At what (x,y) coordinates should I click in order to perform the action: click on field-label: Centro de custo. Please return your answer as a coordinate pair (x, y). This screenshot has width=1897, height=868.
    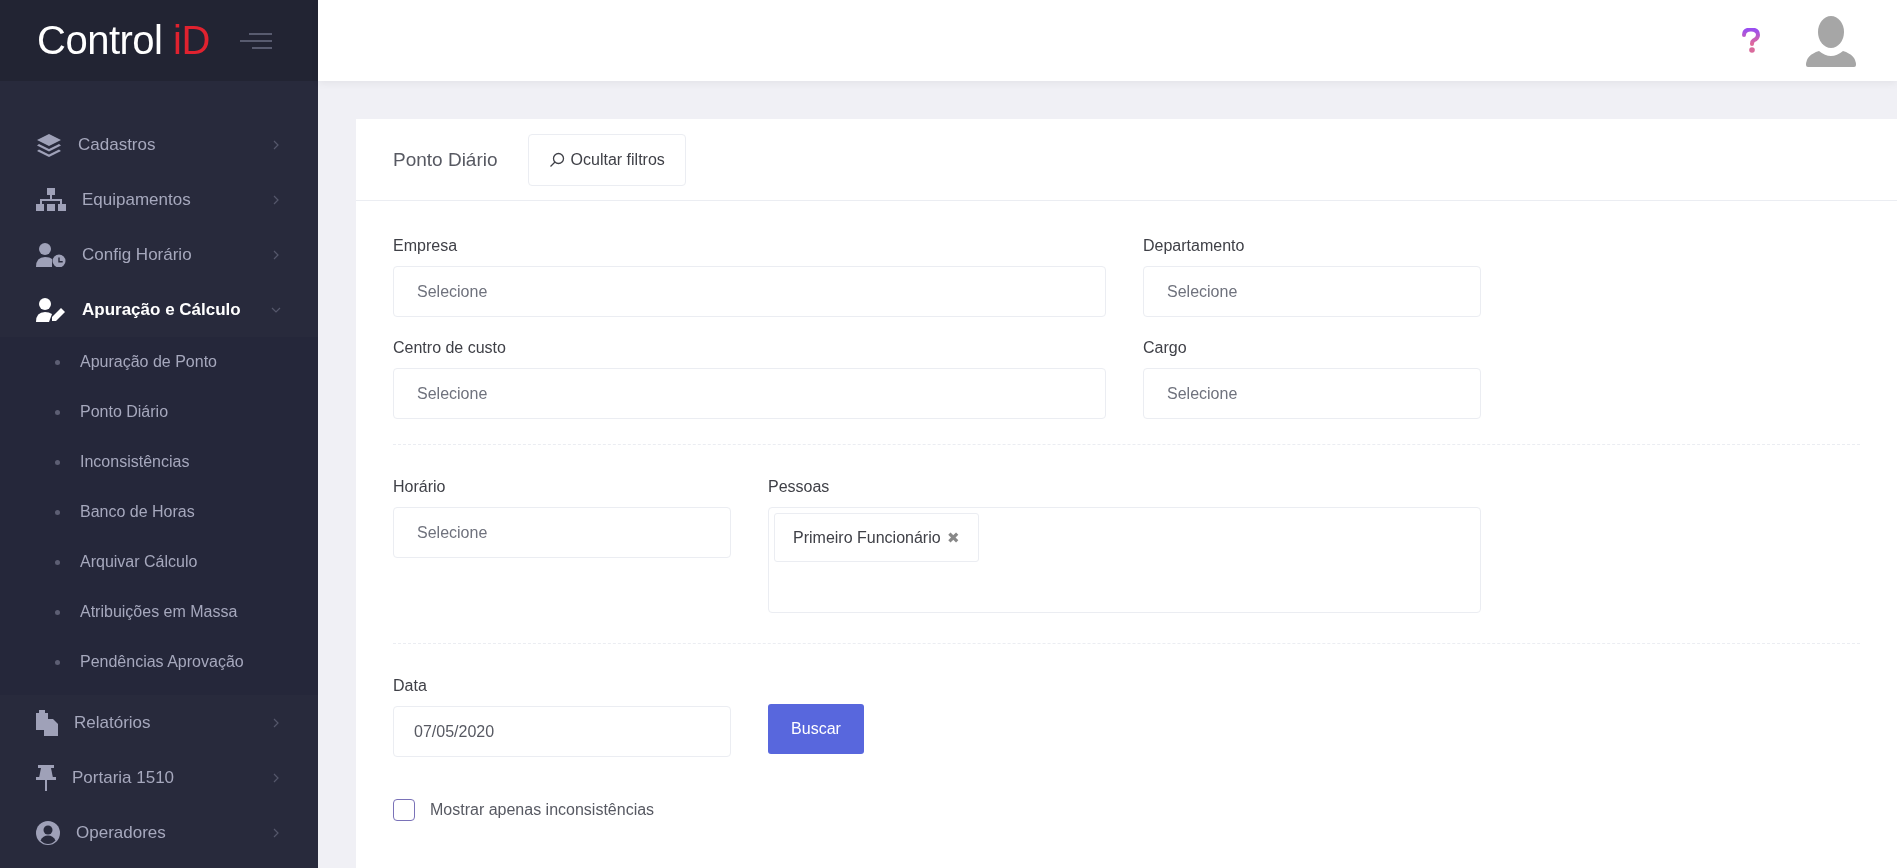
    Looking at the image, I should click on (450, 348).